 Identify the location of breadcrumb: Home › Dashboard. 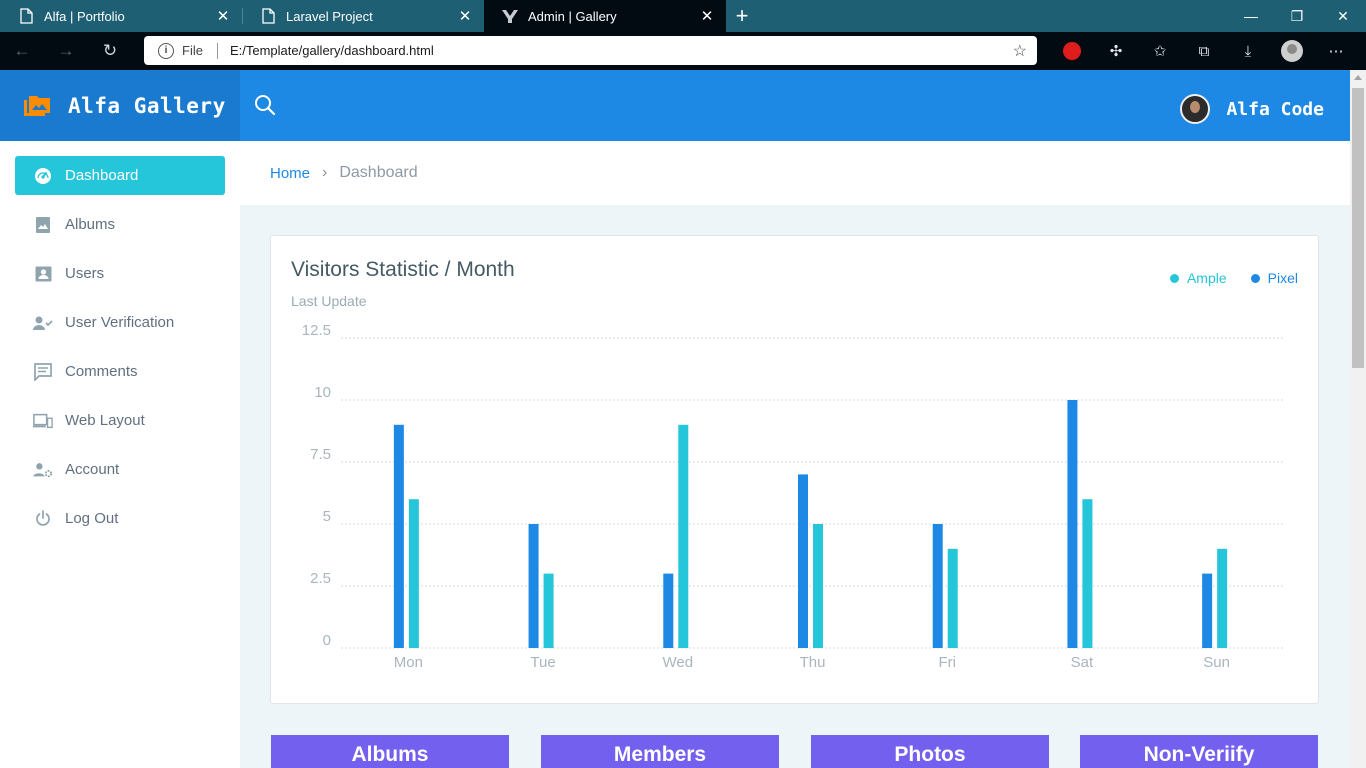
(795, 173).